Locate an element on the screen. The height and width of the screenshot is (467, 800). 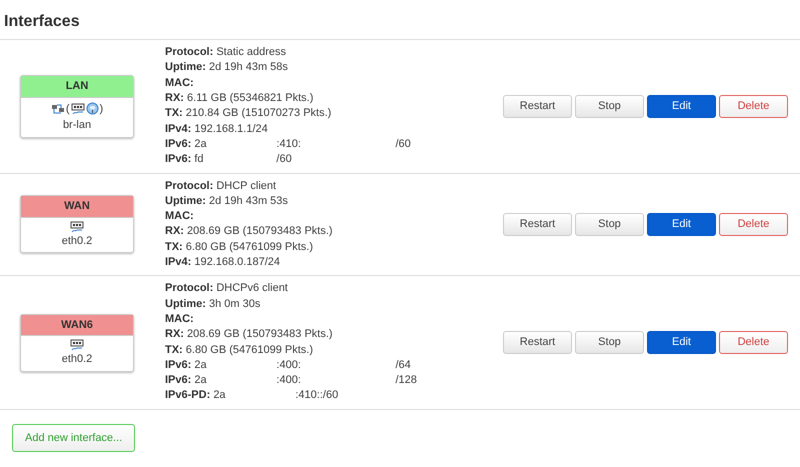
device-name: br-lan is located at coordinates (77, 126).